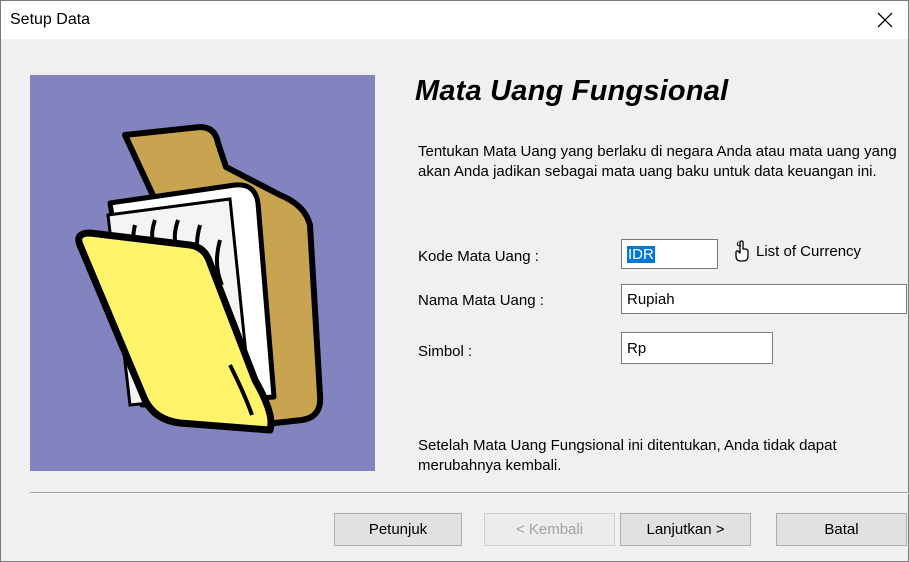 This screenshot has height=562, width=909. Describe the element at coordinates (764, 299) in the screenshot. I see `currency-name-input` at that location.